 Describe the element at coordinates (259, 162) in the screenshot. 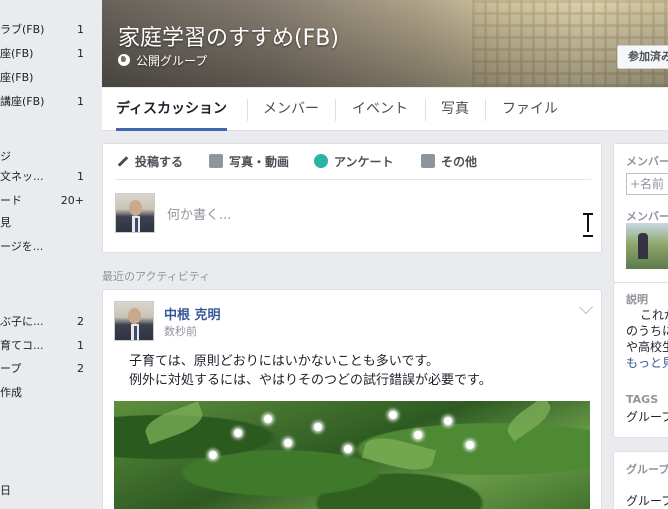

I see `photo-video-label: 写真・動画` at that location.